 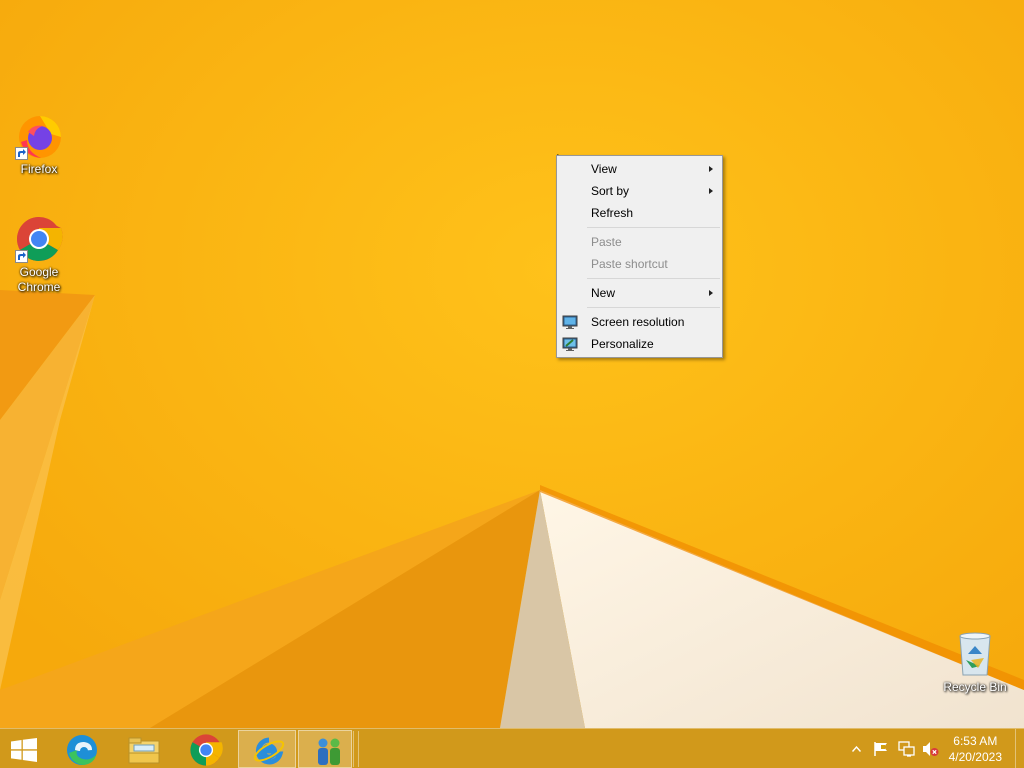 I want to click on desktop-icon-label: Recycle Bin, so click(x=975, y=687).